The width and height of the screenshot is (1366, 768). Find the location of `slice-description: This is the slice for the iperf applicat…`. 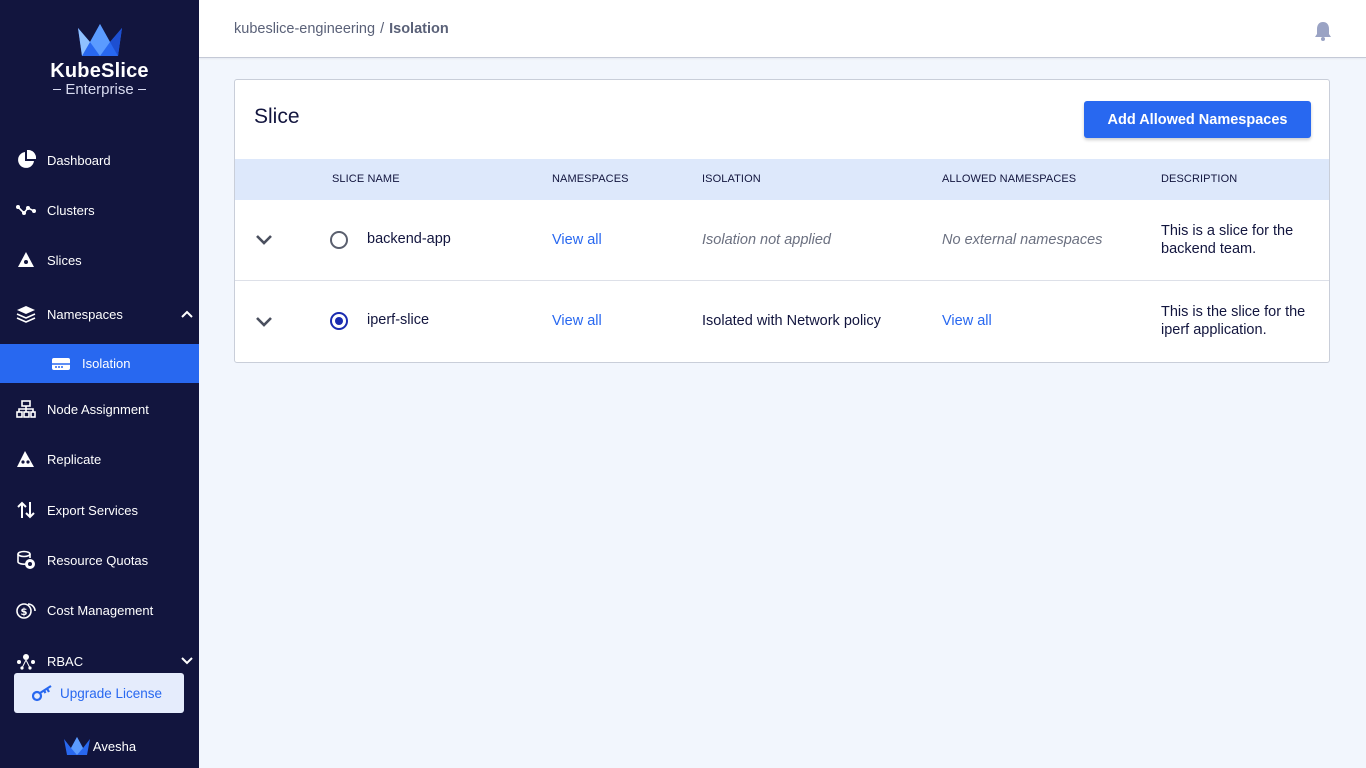

slice-description: This is the slice for the iperf applicat… is located at coordinates (1233, 321).